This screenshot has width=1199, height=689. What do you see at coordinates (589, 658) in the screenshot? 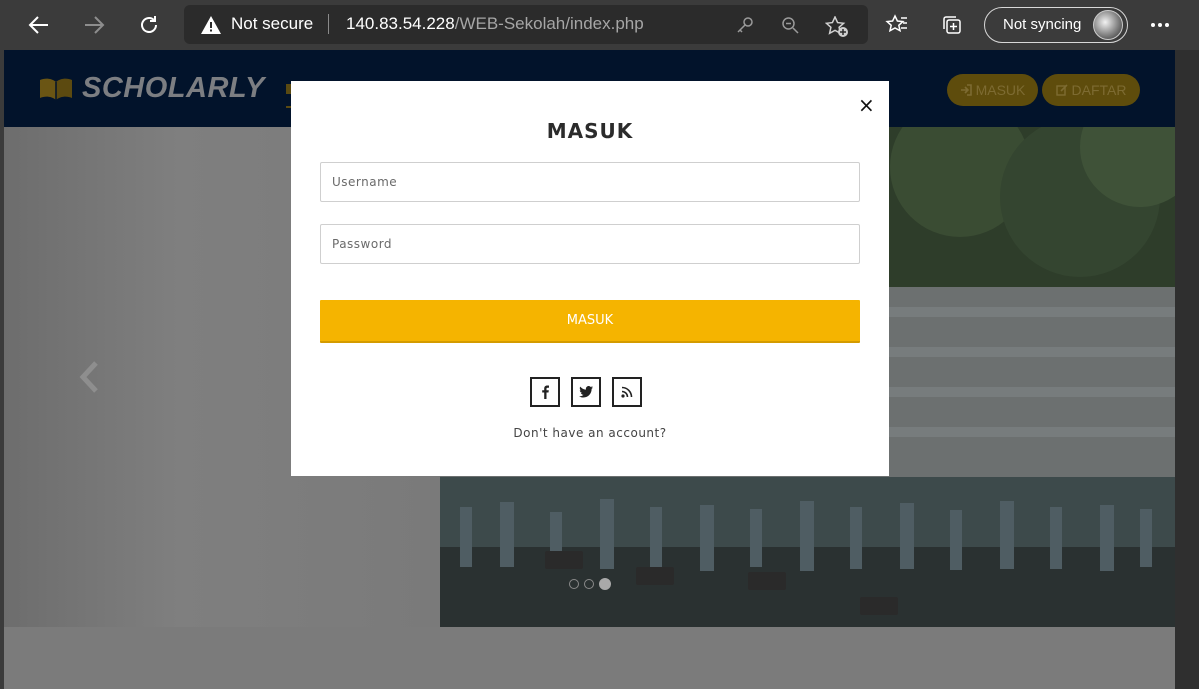
I see `page-section` at bounding box center [589, 658].